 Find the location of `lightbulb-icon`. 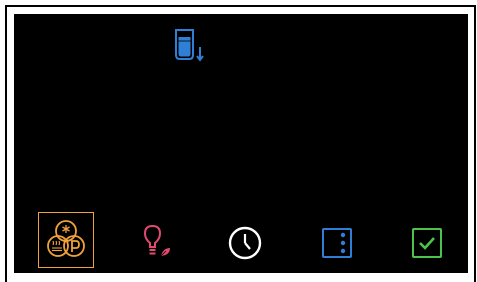

lightbulb-icon is located at coordinates (156, 240).